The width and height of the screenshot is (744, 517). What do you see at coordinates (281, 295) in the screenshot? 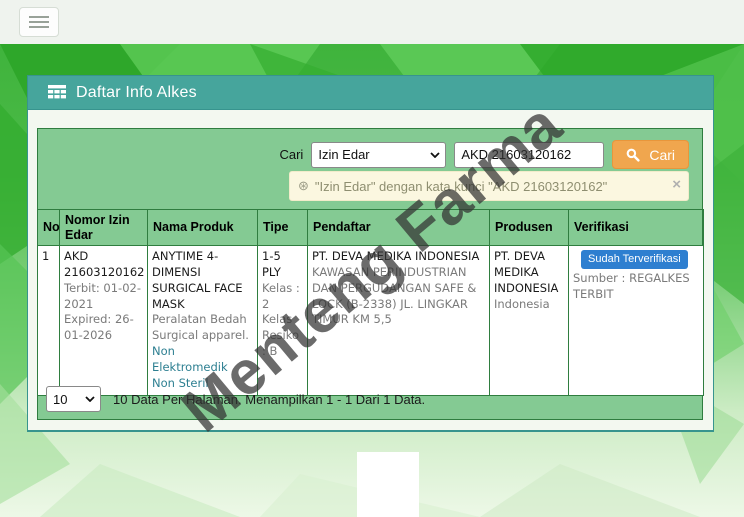
I see `tipe-kelas: Kelas : 2` at bounding box center [281, 295].